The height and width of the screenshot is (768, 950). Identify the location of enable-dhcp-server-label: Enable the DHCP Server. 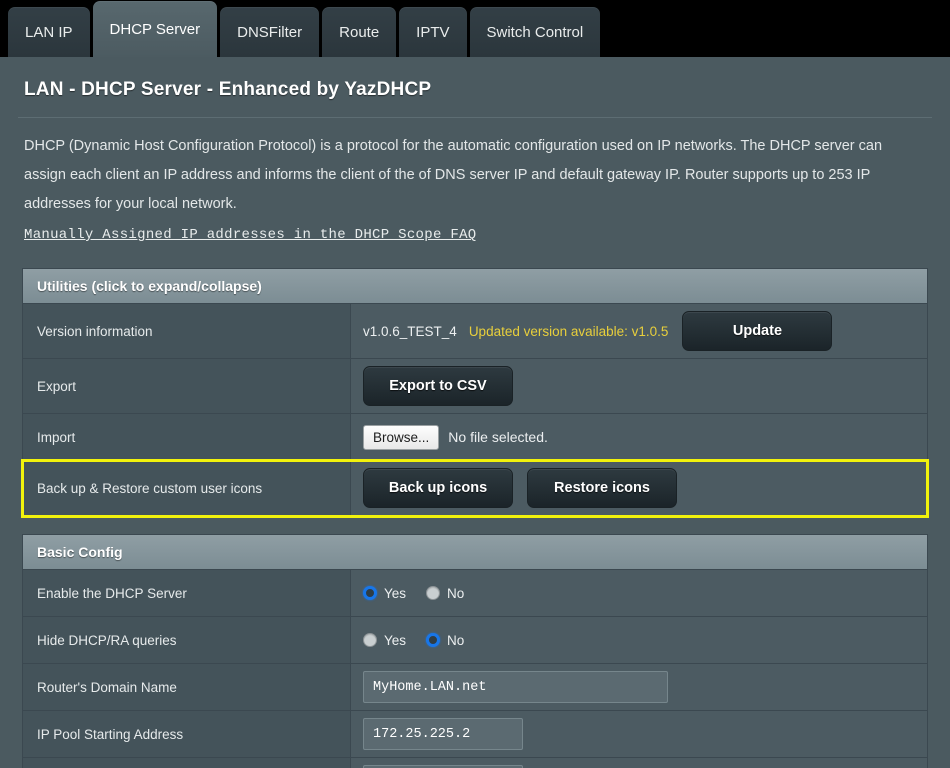
(187, 593).